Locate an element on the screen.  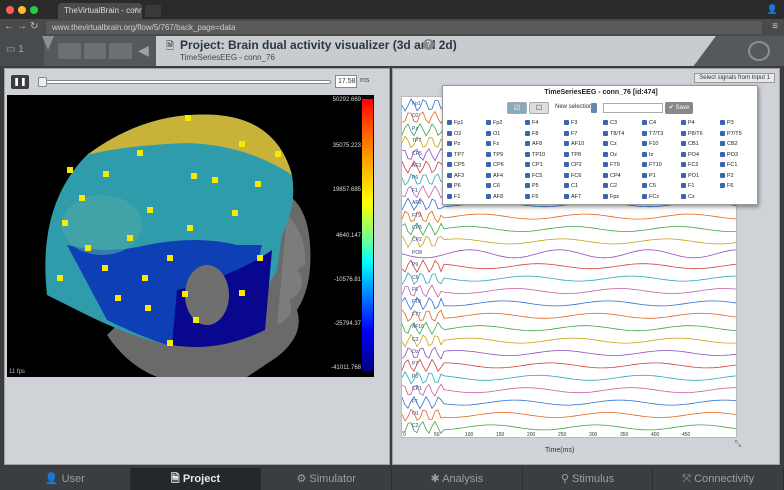
channel-checkbox: C3 is located at coordinates (610, 123).